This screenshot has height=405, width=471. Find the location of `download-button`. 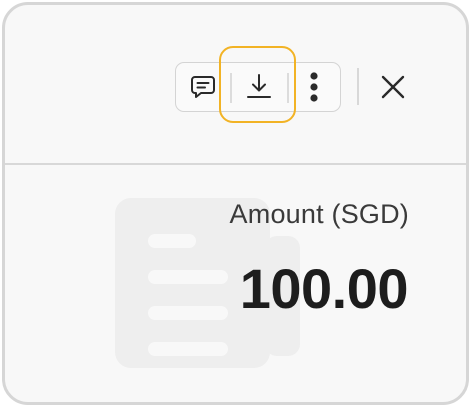

download-button is located at coordinates (259, 87).